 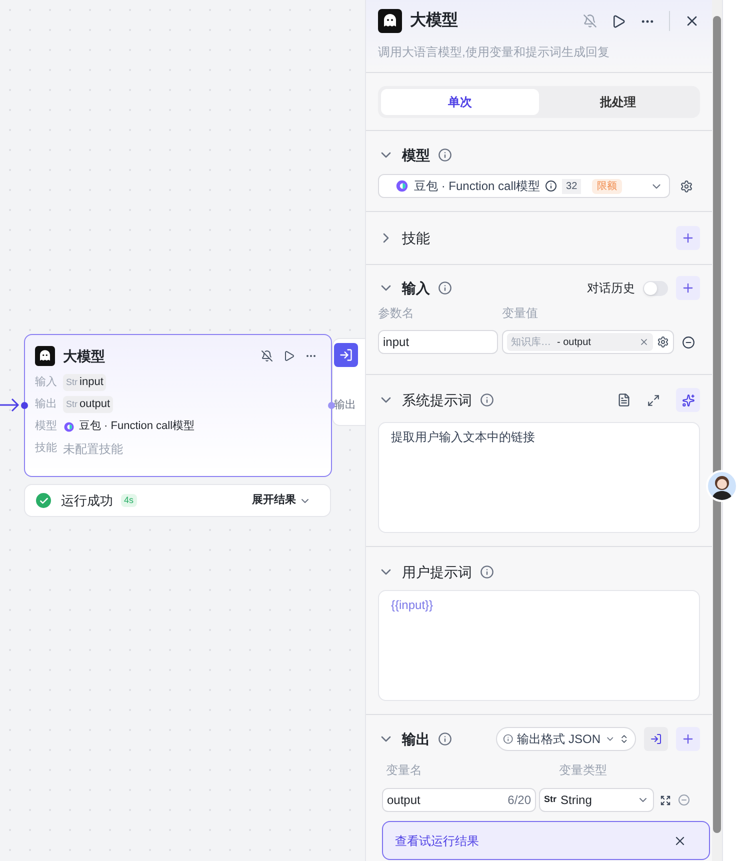 What do you see at coordinates (624, 400) in the screenshot?
I see `template-icon` at bounding box center [624, 400].